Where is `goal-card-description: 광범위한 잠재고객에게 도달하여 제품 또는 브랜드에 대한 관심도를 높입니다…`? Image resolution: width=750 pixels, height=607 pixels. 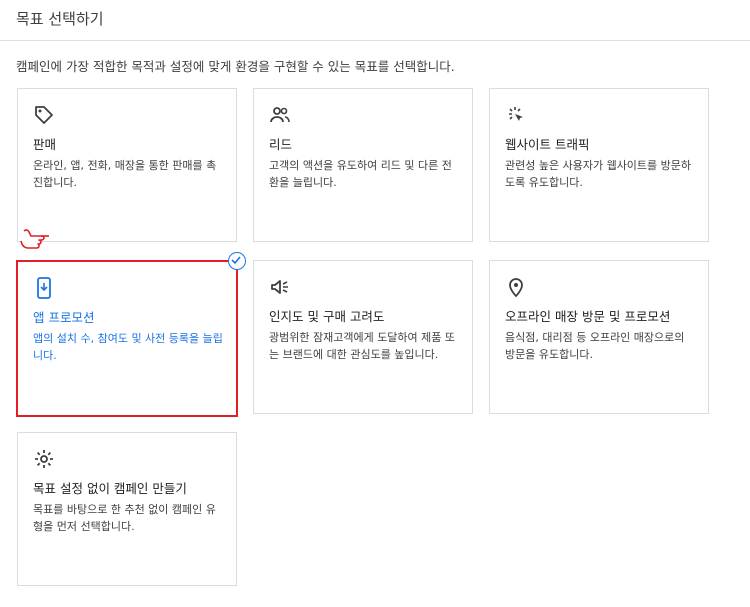
goal-card-description: 광범위한 잠재고객에게 도달하여 제품 또는 브랜드에 대한 관심도를 높입니다… is located at coordinates (362, 346).